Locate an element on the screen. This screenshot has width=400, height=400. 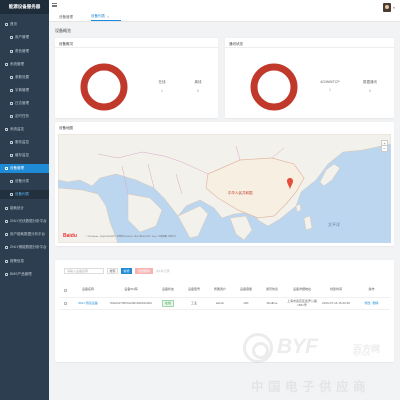
map-country-label: 中华人民共和国 is located at coordinates (240, 192).